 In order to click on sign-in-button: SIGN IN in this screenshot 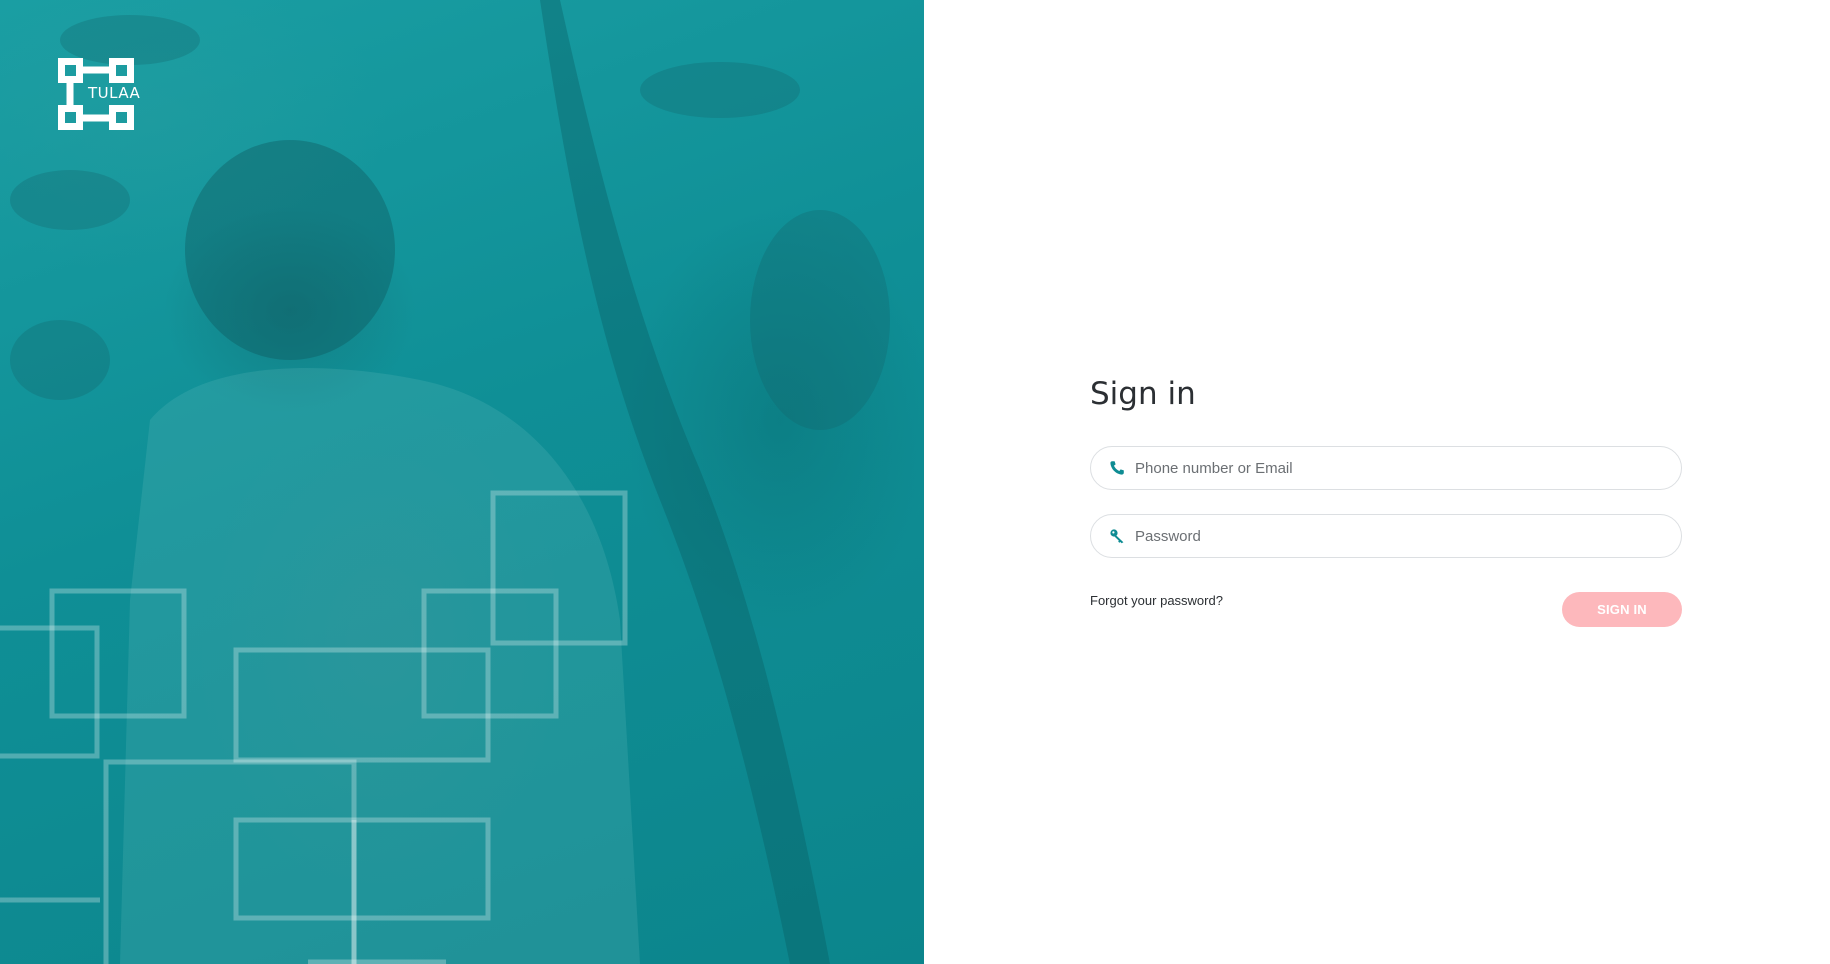, I will do `click(1622, 609)`.